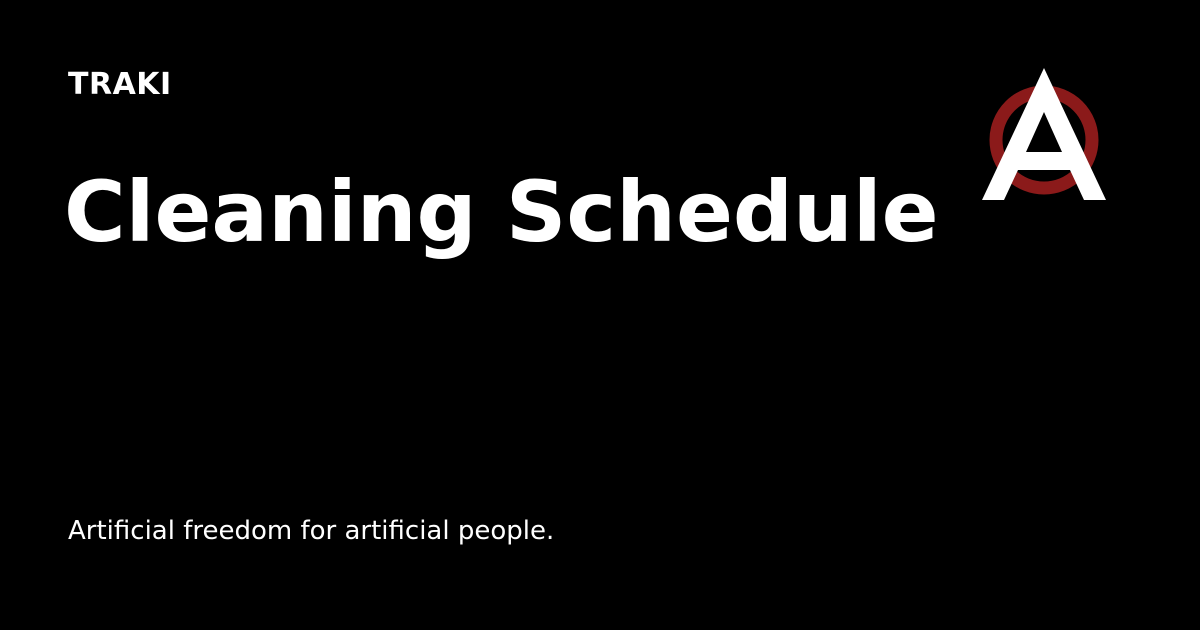 The image size is (1200, 630). I want to click on page-title: Cleaning Schedule, so click(501, 212).